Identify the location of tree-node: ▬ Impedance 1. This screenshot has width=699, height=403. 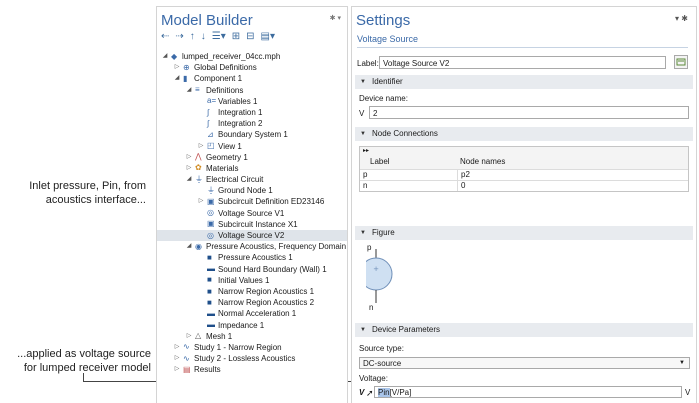
(252, 325).